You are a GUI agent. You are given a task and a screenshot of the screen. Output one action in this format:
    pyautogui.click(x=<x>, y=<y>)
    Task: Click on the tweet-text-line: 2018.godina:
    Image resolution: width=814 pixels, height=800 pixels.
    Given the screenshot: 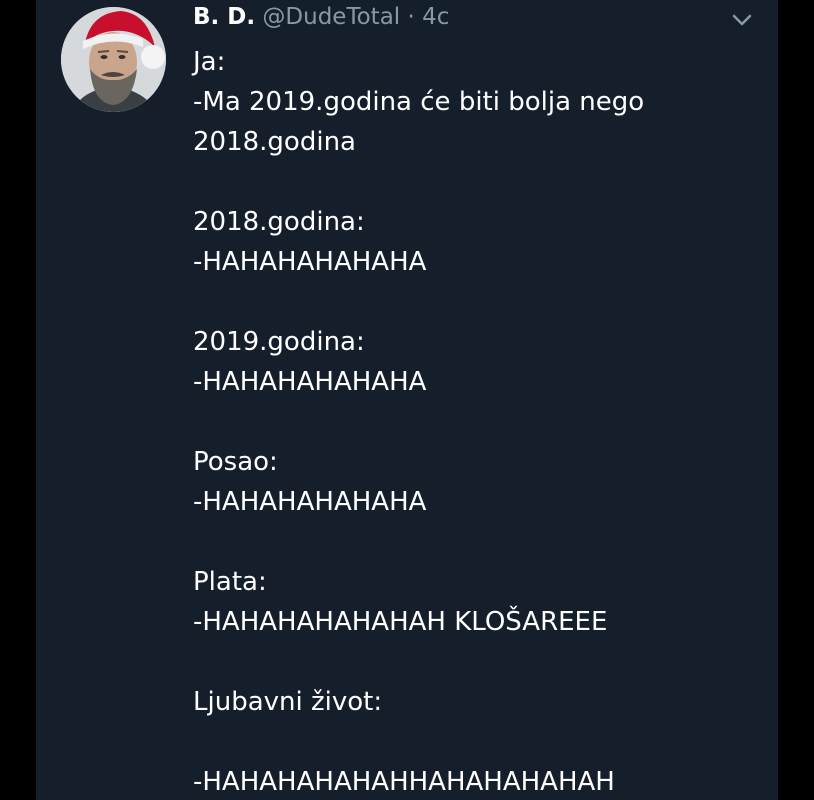 What is the action you would take?
    pyautogui.click(x=279, y=222)
    